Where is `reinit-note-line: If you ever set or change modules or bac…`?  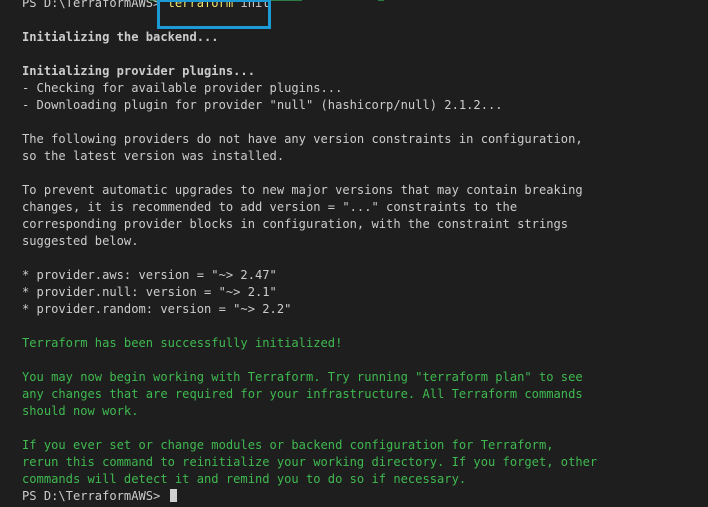
reinit-note-line: If you ever set or change modules or bac… is located at coordinates (288, 445).